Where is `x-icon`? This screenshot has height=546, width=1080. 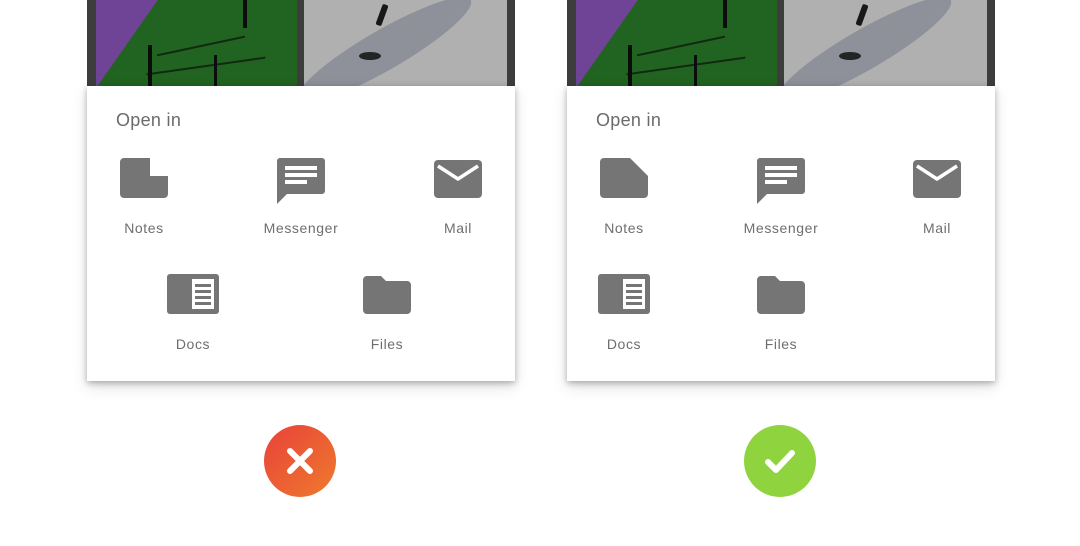
x-icon is located at coordinates (300, 461).